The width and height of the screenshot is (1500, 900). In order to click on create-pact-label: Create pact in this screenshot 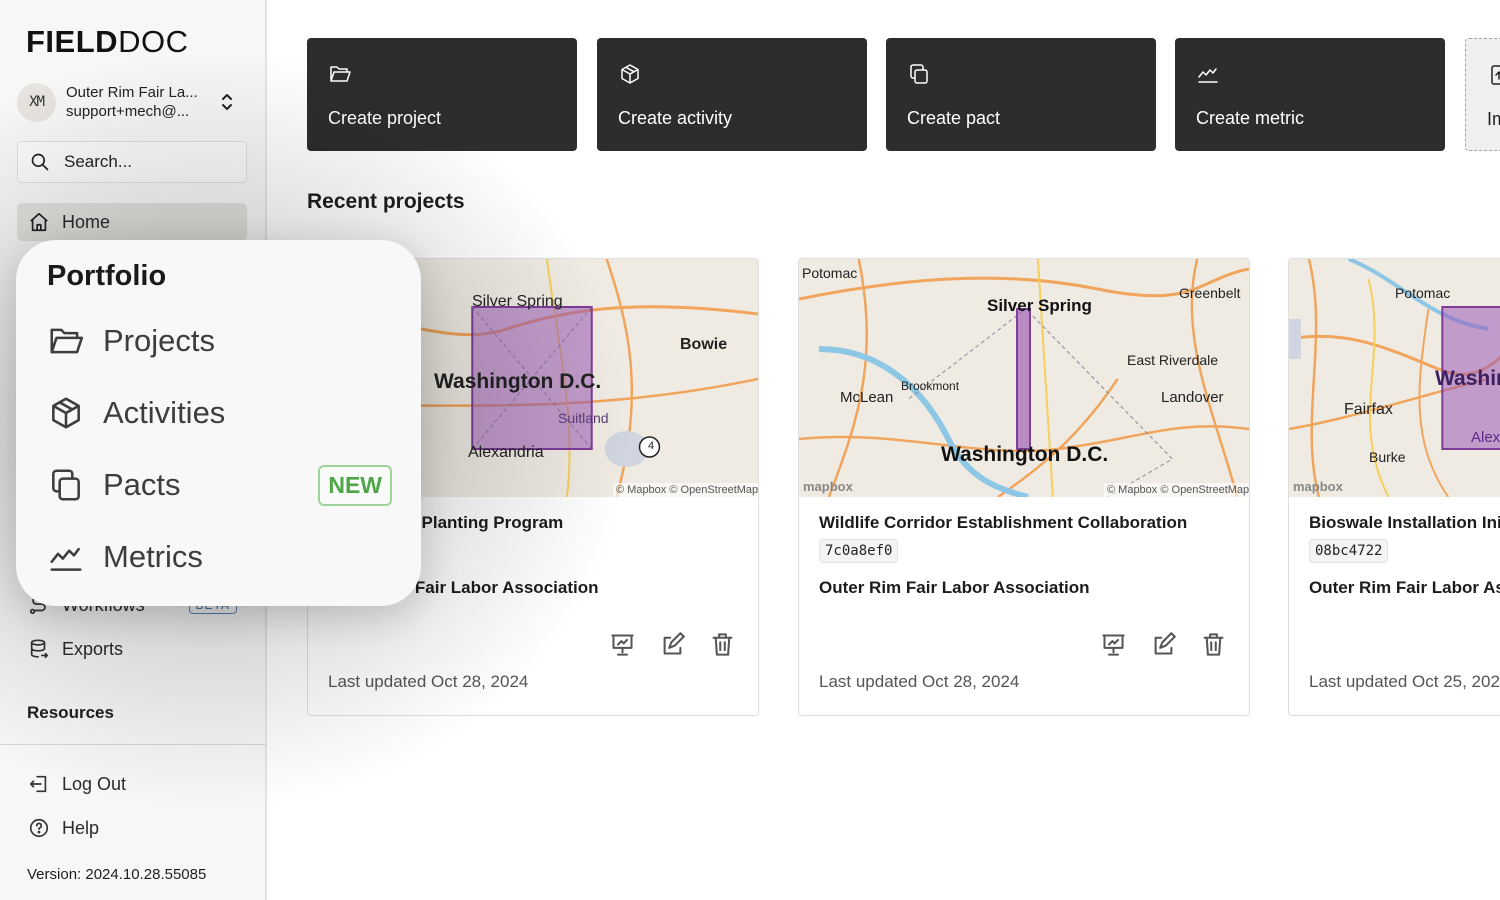, I will do `click(954, 118)`.